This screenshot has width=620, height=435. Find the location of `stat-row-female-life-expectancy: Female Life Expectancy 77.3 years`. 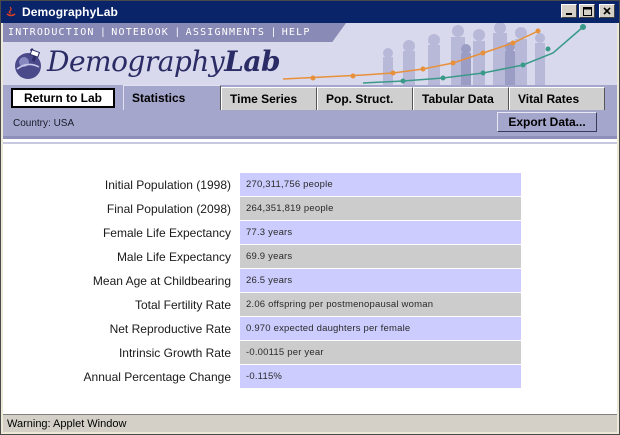

stat-row-female-life-expectancy: Female Life Expectancy 77.3 years is located at coordinates (310, 233).